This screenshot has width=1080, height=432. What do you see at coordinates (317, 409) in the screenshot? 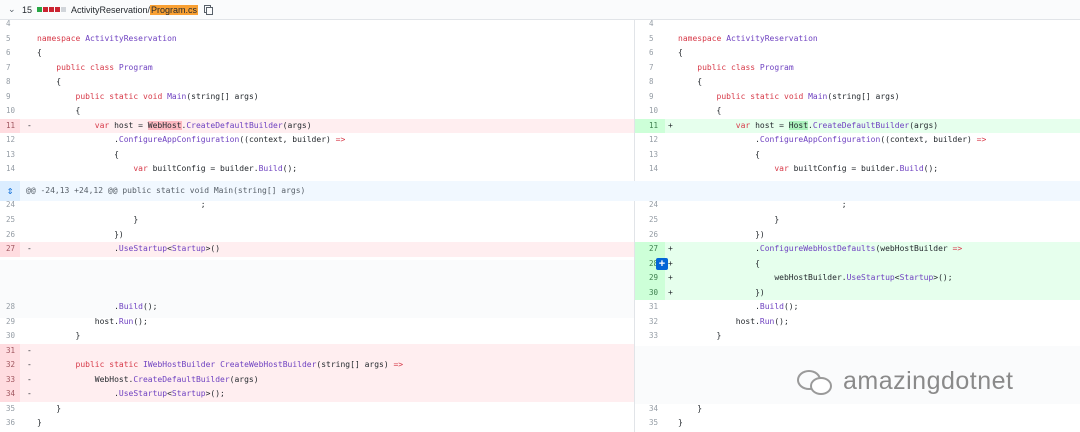
I see `diff-line: 35 }` at bounding box center [317, 409].